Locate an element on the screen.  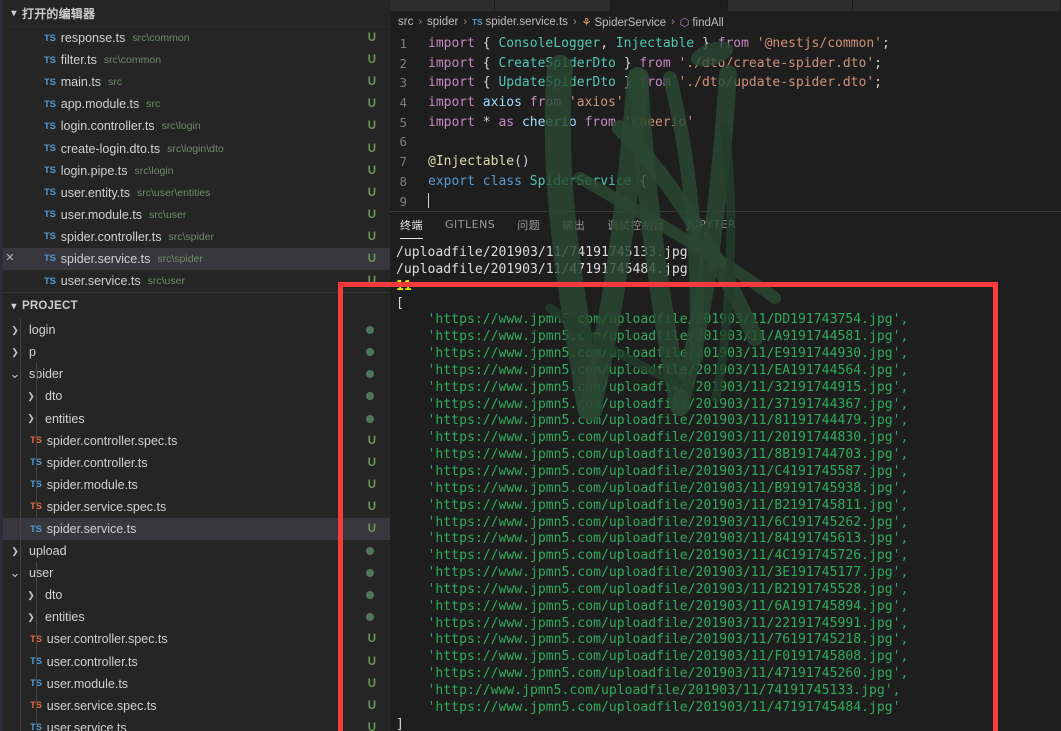
panel-tab-1: 终端 is located at coordinates (411, 228).